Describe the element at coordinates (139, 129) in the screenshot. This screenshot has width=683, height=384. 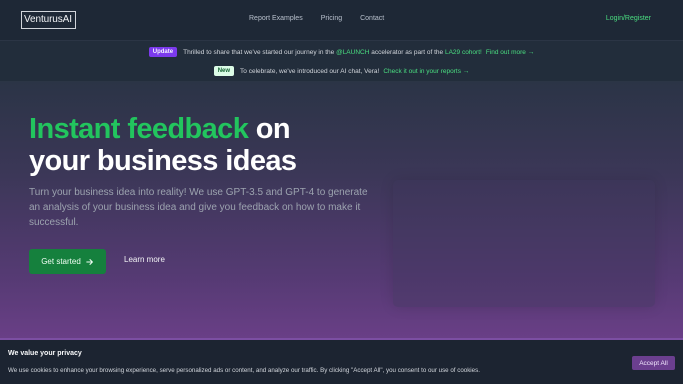
I see `headline-accent: Instant feedback` at that location.